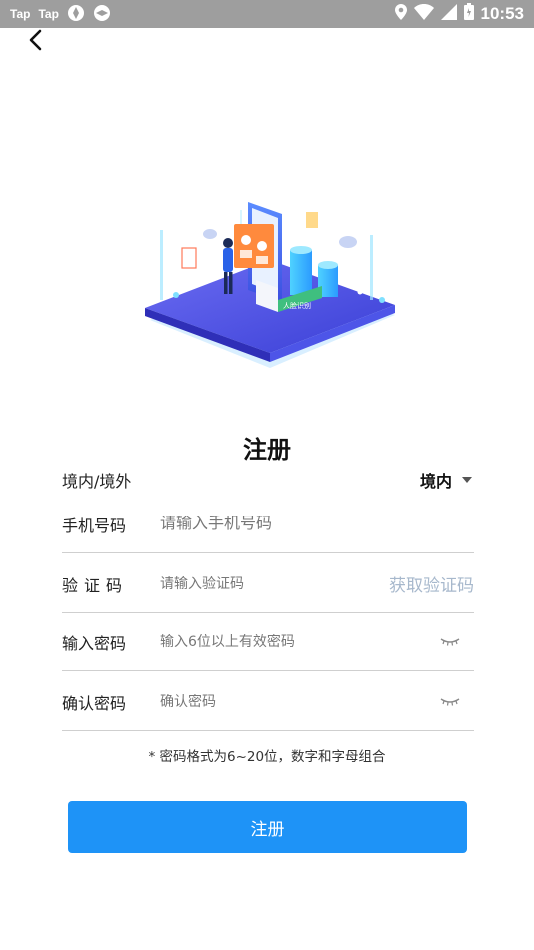 This screenshot has height=950, width=534. What do you see at coordinates (400, 14) in the screenshot?
I see `location-icon` at bounding box center [400, 14].